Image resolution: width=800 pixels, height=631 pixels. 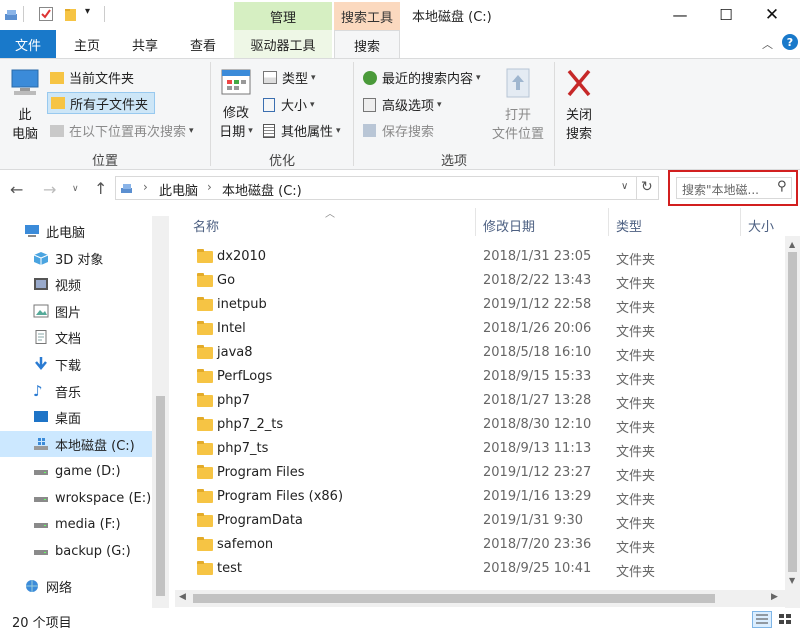 I want to click on file-list-h-scrollbar: ◀ ▶, so click(x=480, y=598).